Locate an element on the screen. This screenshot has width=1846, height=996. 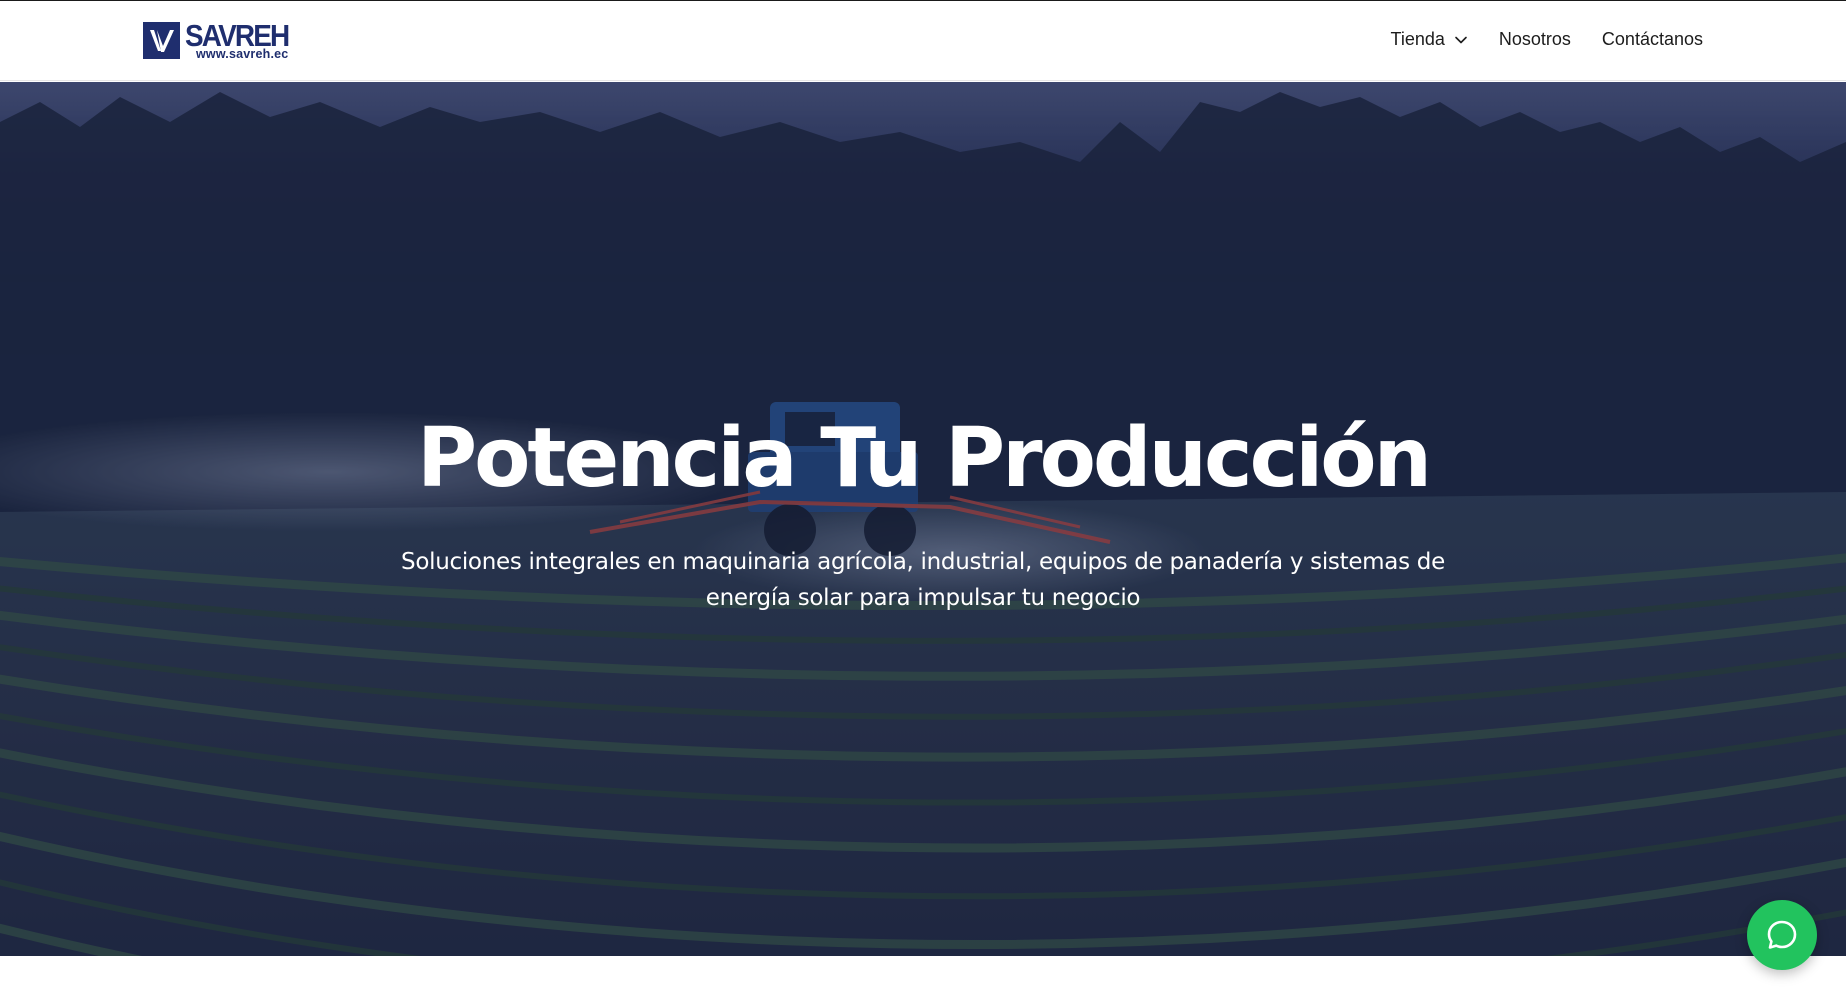
nav-item-label: Nosotros is located at coordinates (1534, 39).